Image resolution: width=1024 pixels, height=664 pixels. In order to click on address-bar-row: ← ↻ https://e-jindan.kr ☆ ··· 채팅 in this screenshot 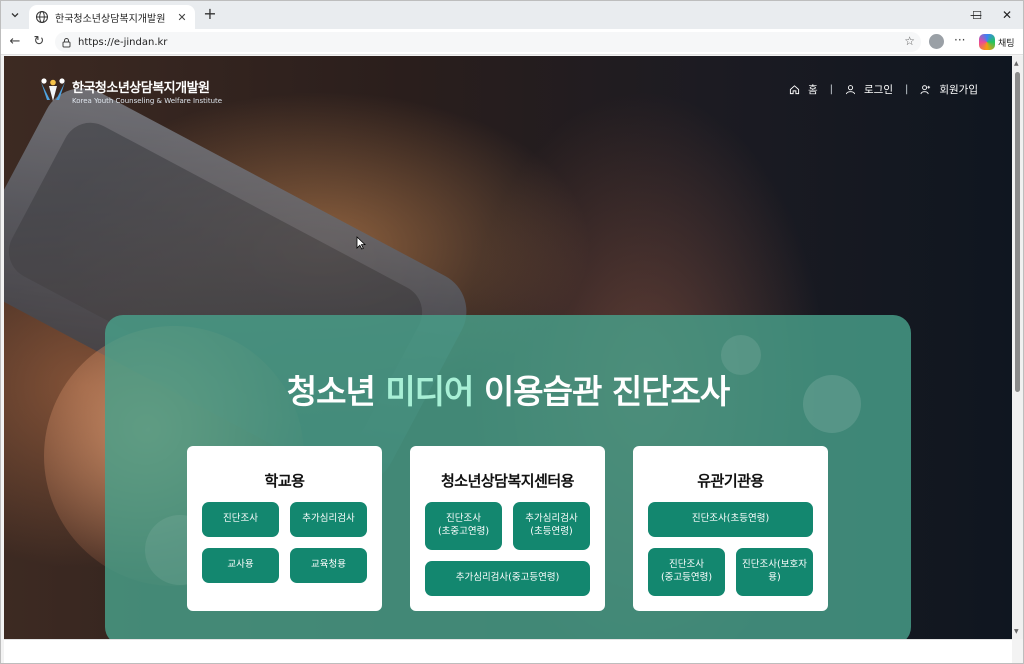, I will do `click(512, 42)`.